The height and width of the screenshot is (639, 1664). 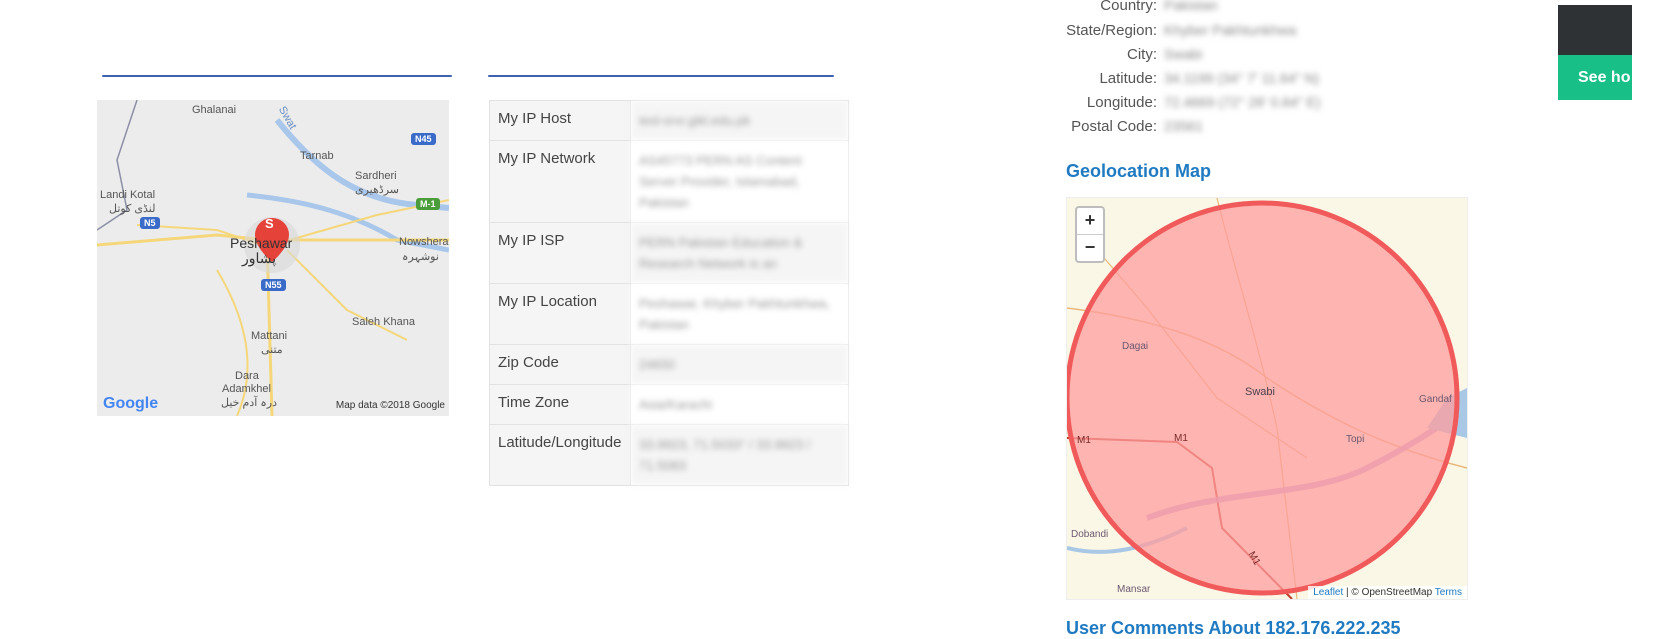 What do you see at coordinates (1111, 30) in the screenshot?
I see `info-label: State/Region:` at bounding box center [1111, 30].